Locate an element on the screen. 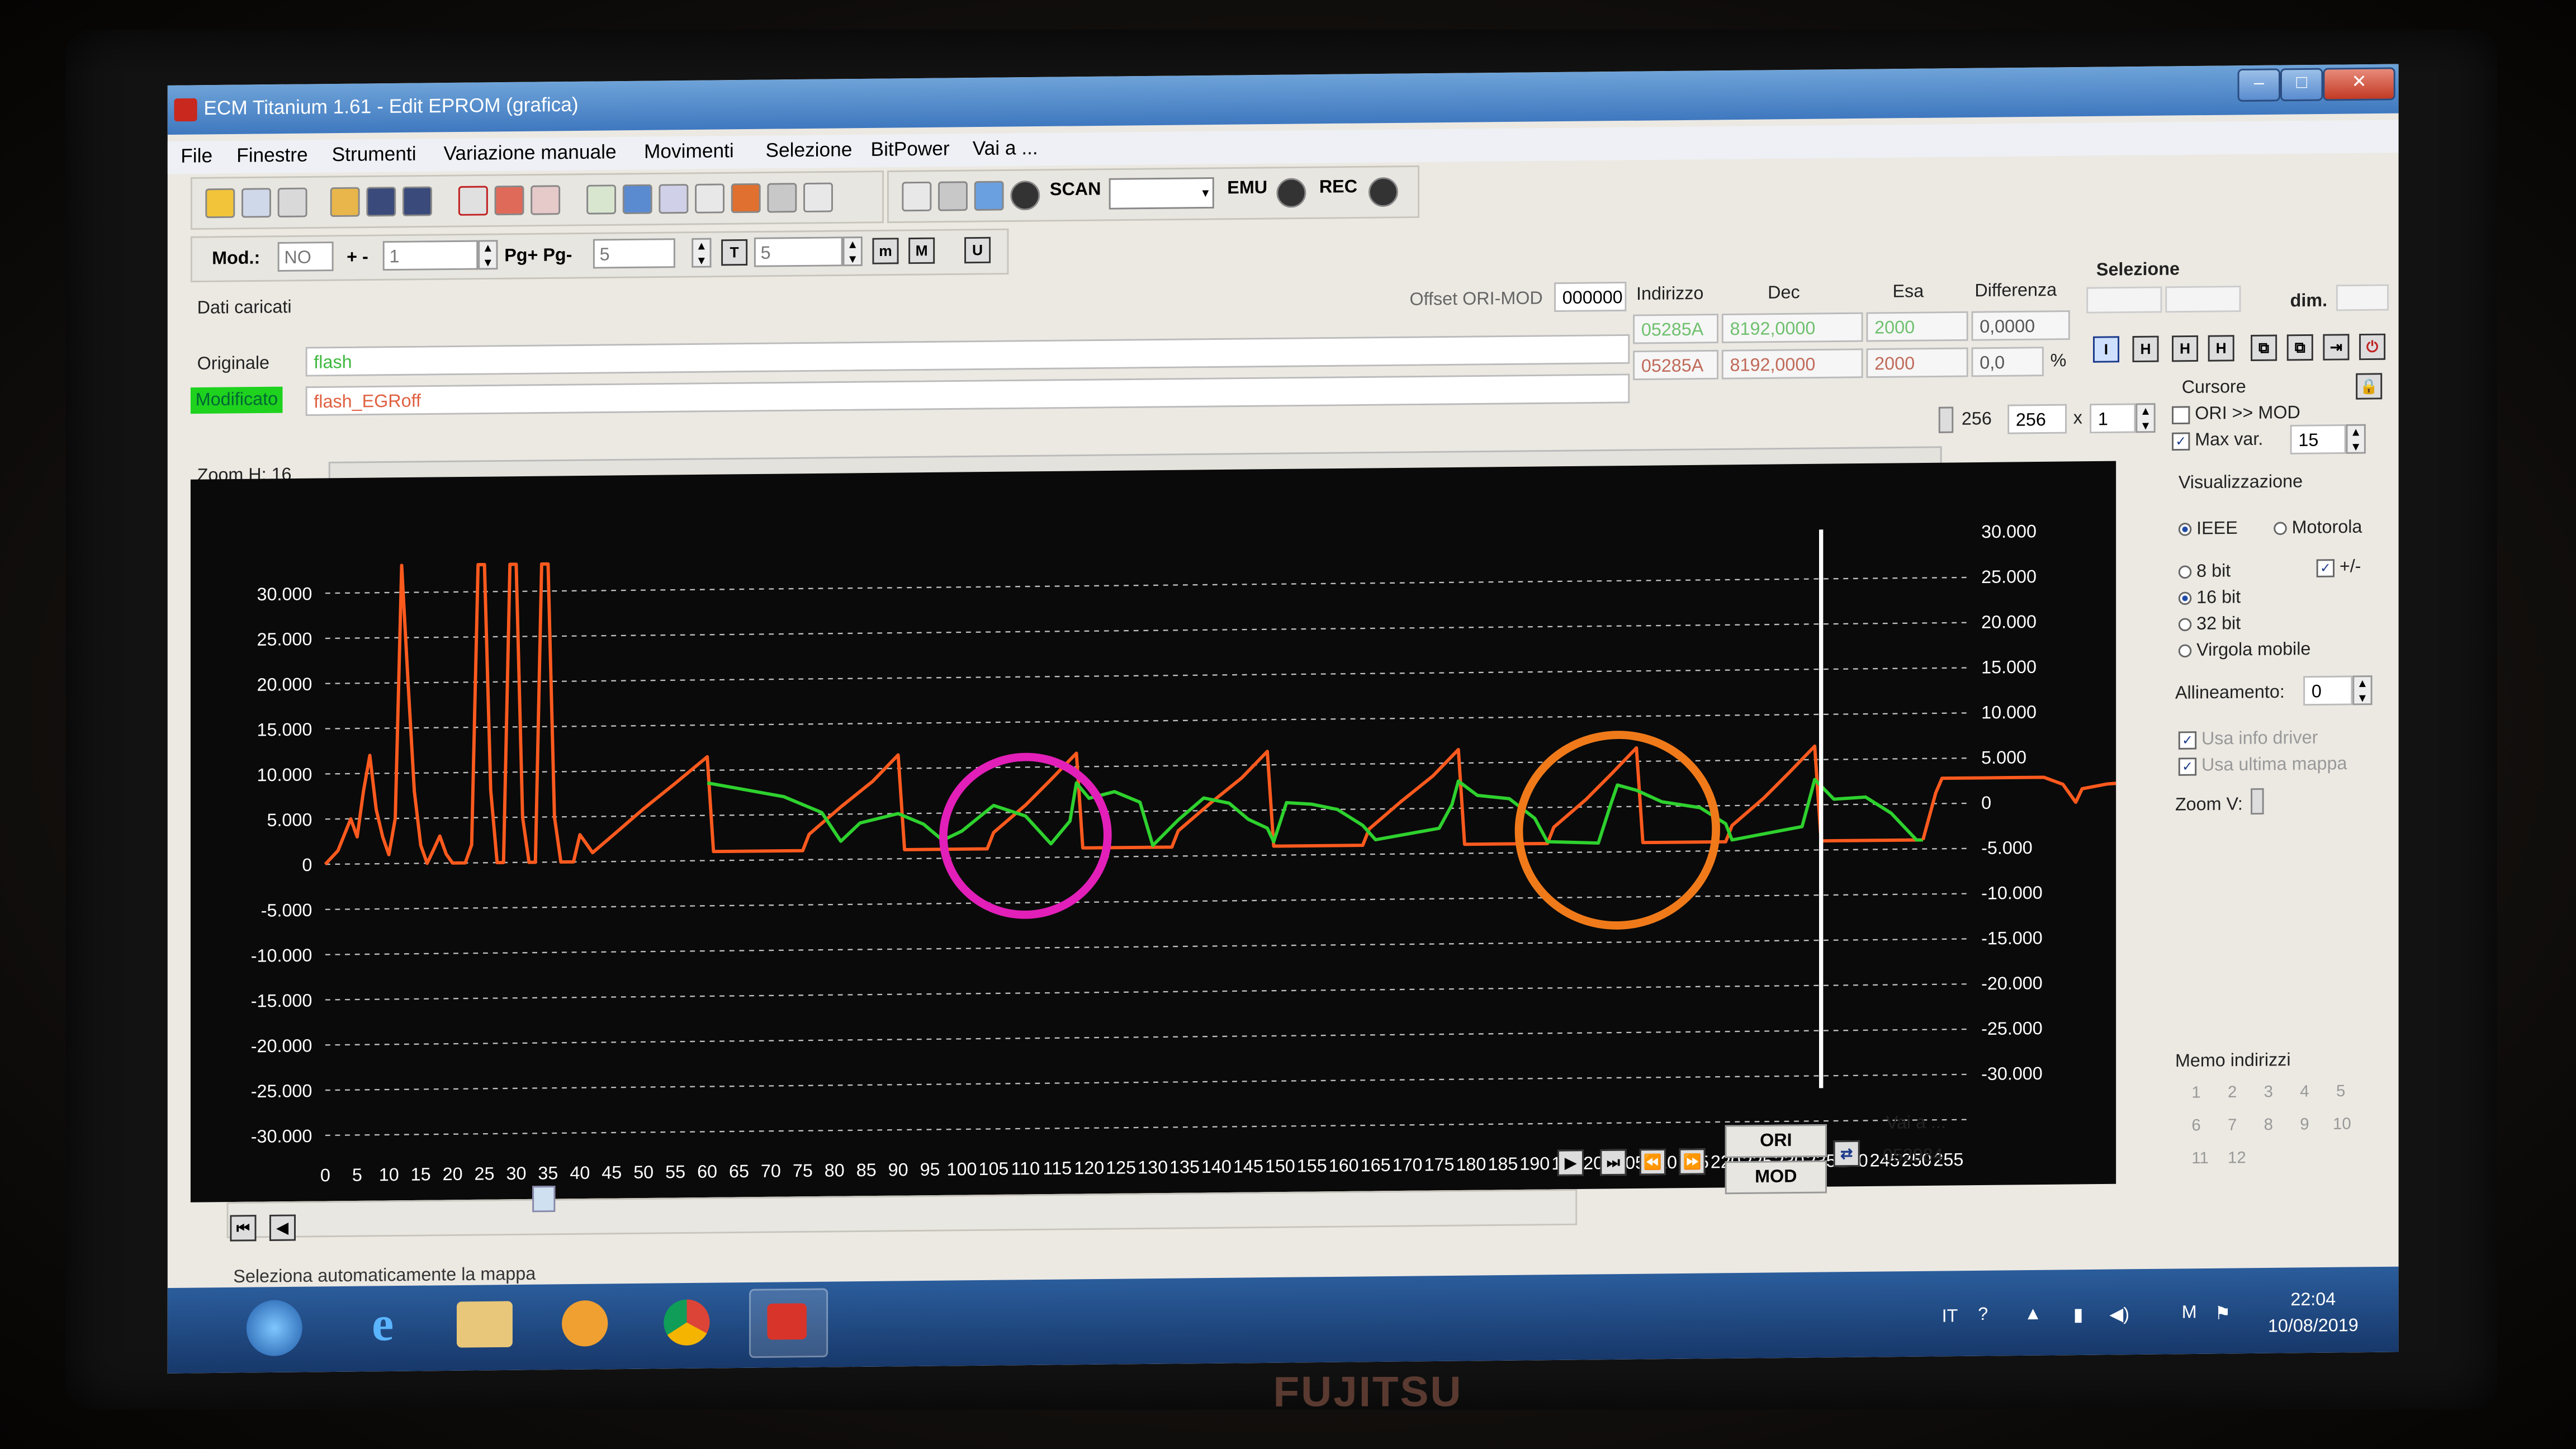  select-range-icon: H is located at coordinates (2145, 349).